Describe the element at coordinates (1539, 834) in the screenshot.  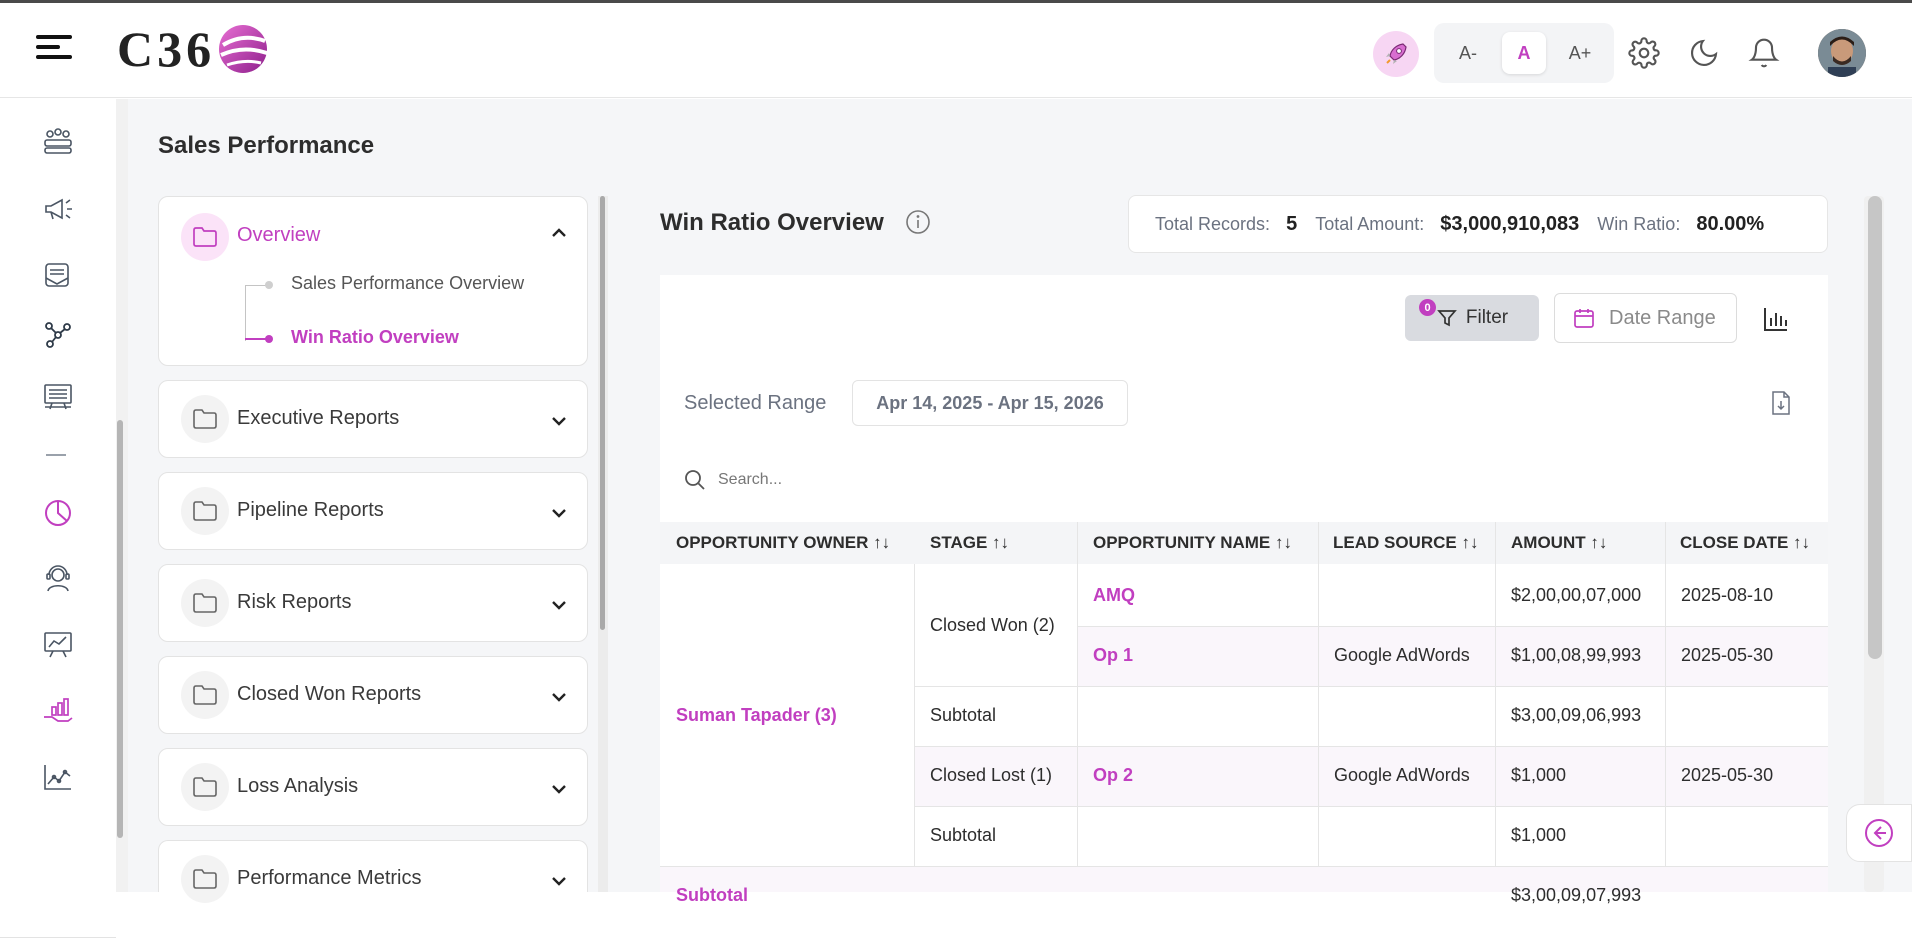
I see `subtotal-amount: $1,000` at that location.